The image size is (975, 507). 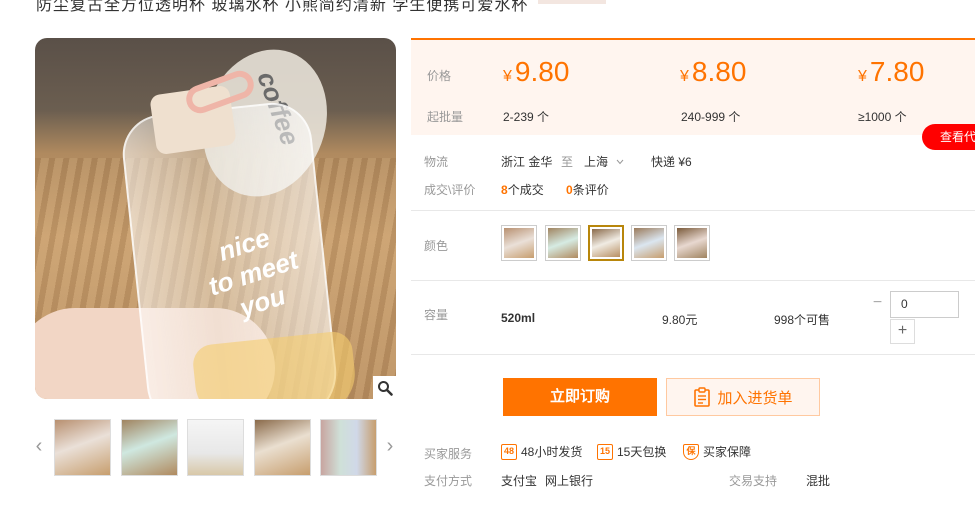 I want to click on price-label: 价格, so click(x=439, y=76).